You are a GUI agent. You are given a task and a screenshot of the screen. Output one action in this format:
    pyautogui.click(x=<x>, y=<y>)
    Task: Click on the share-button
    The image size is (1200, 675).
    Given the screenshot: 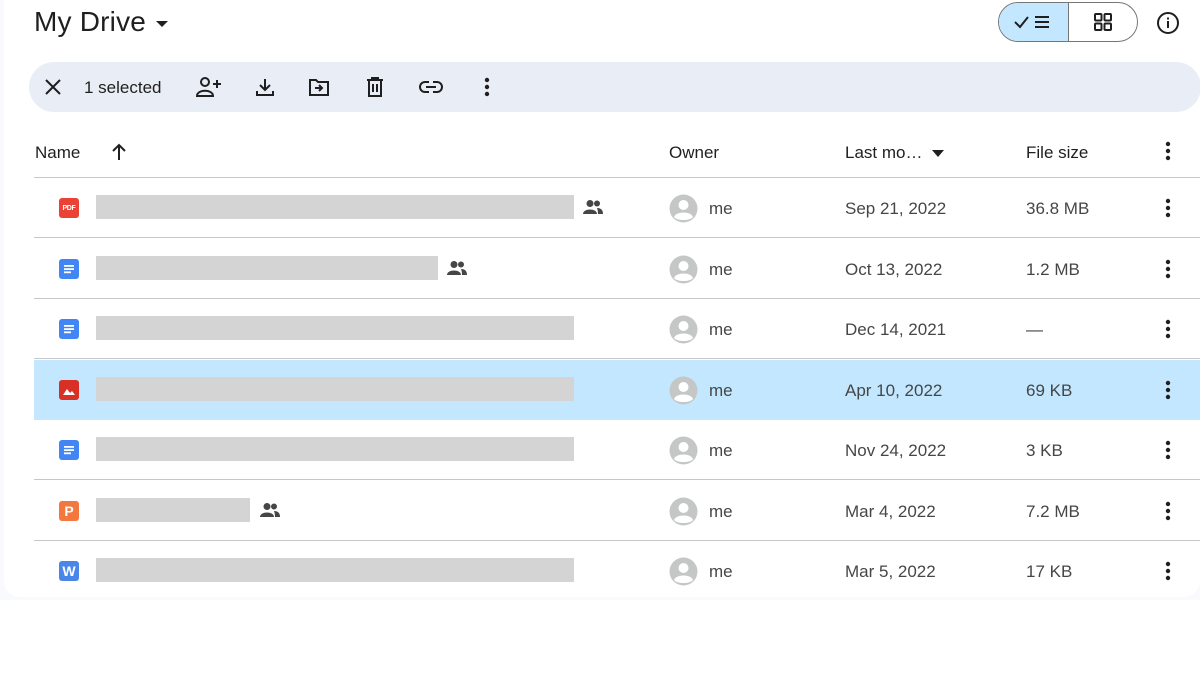 What is the action you would take?
    pyautogui.click(x=209, y=87)
    